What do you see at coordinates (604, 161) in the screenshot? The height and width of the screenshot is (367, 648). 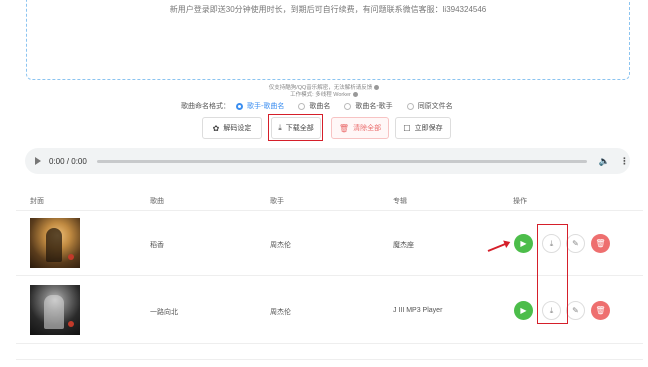 I see `volume-icon: 🔈` at bounding box center [604, 161].